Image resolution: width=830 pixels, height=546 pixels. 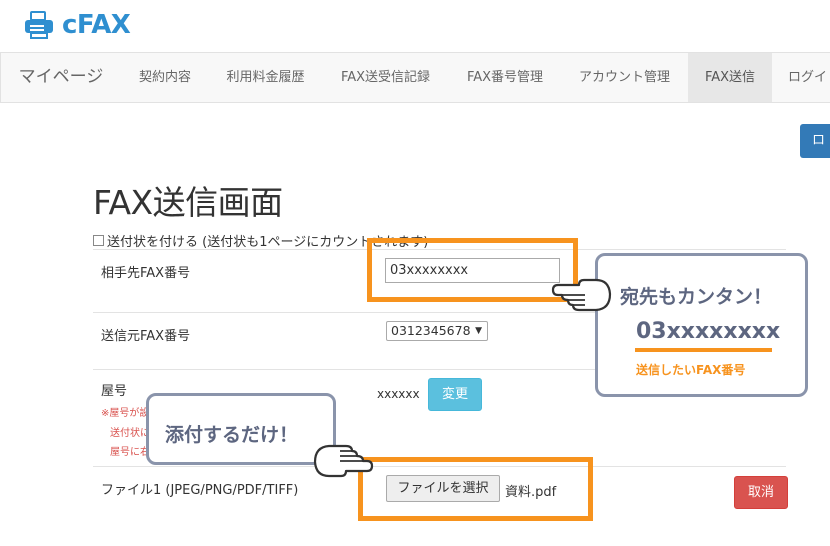 What do you see at coordinates (455, 394) in the screenshot?
I see `change-yago-button: 変更` at bounding box center [455, 394].